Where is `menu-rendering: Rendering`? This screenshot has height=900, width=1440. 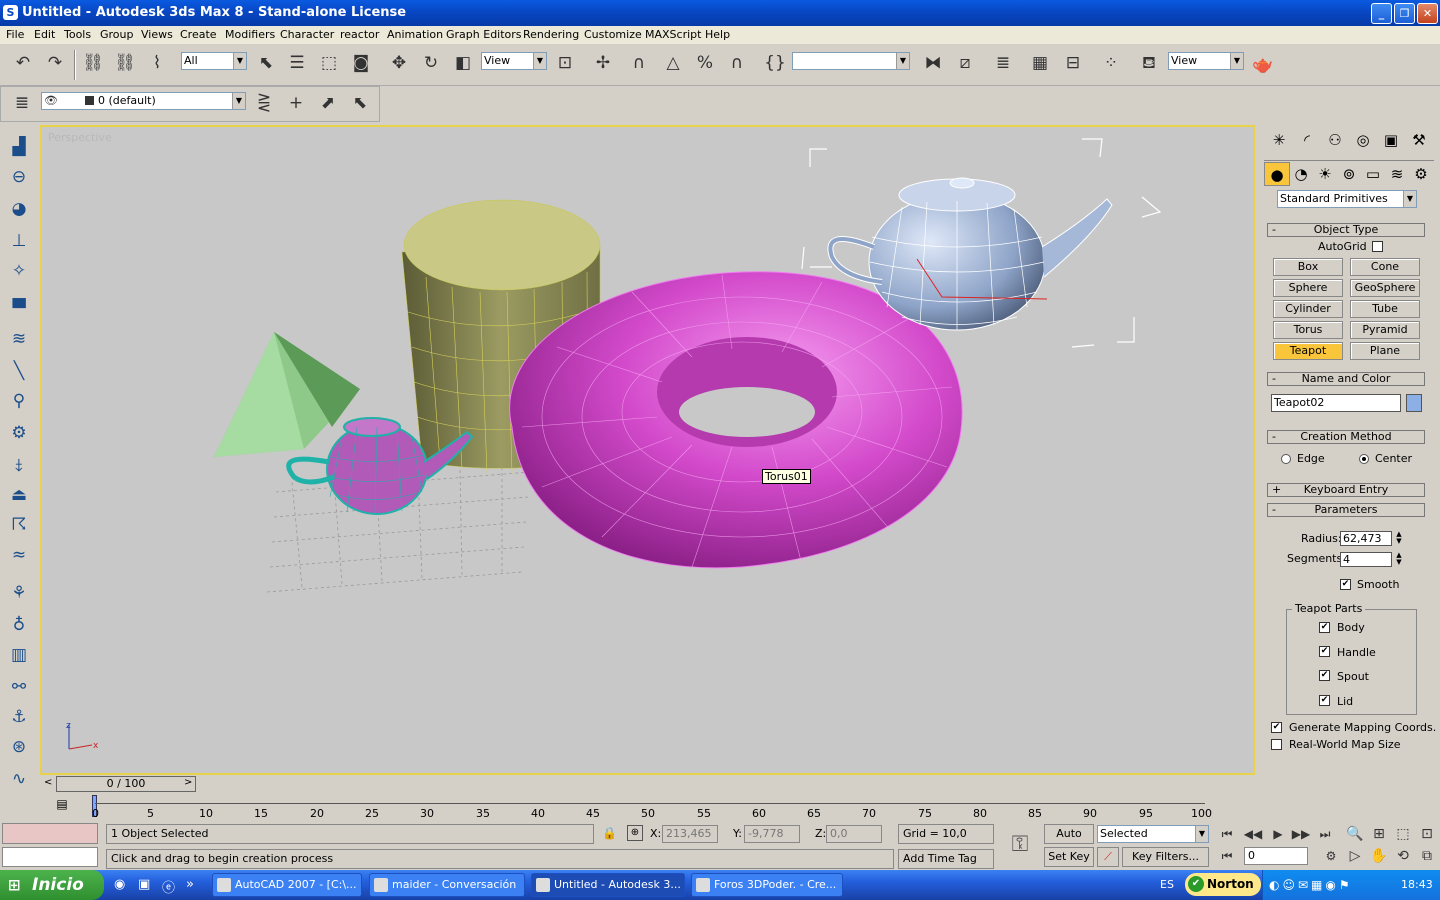
menu-rendering: Rendering is located at coordinates (551, 34).